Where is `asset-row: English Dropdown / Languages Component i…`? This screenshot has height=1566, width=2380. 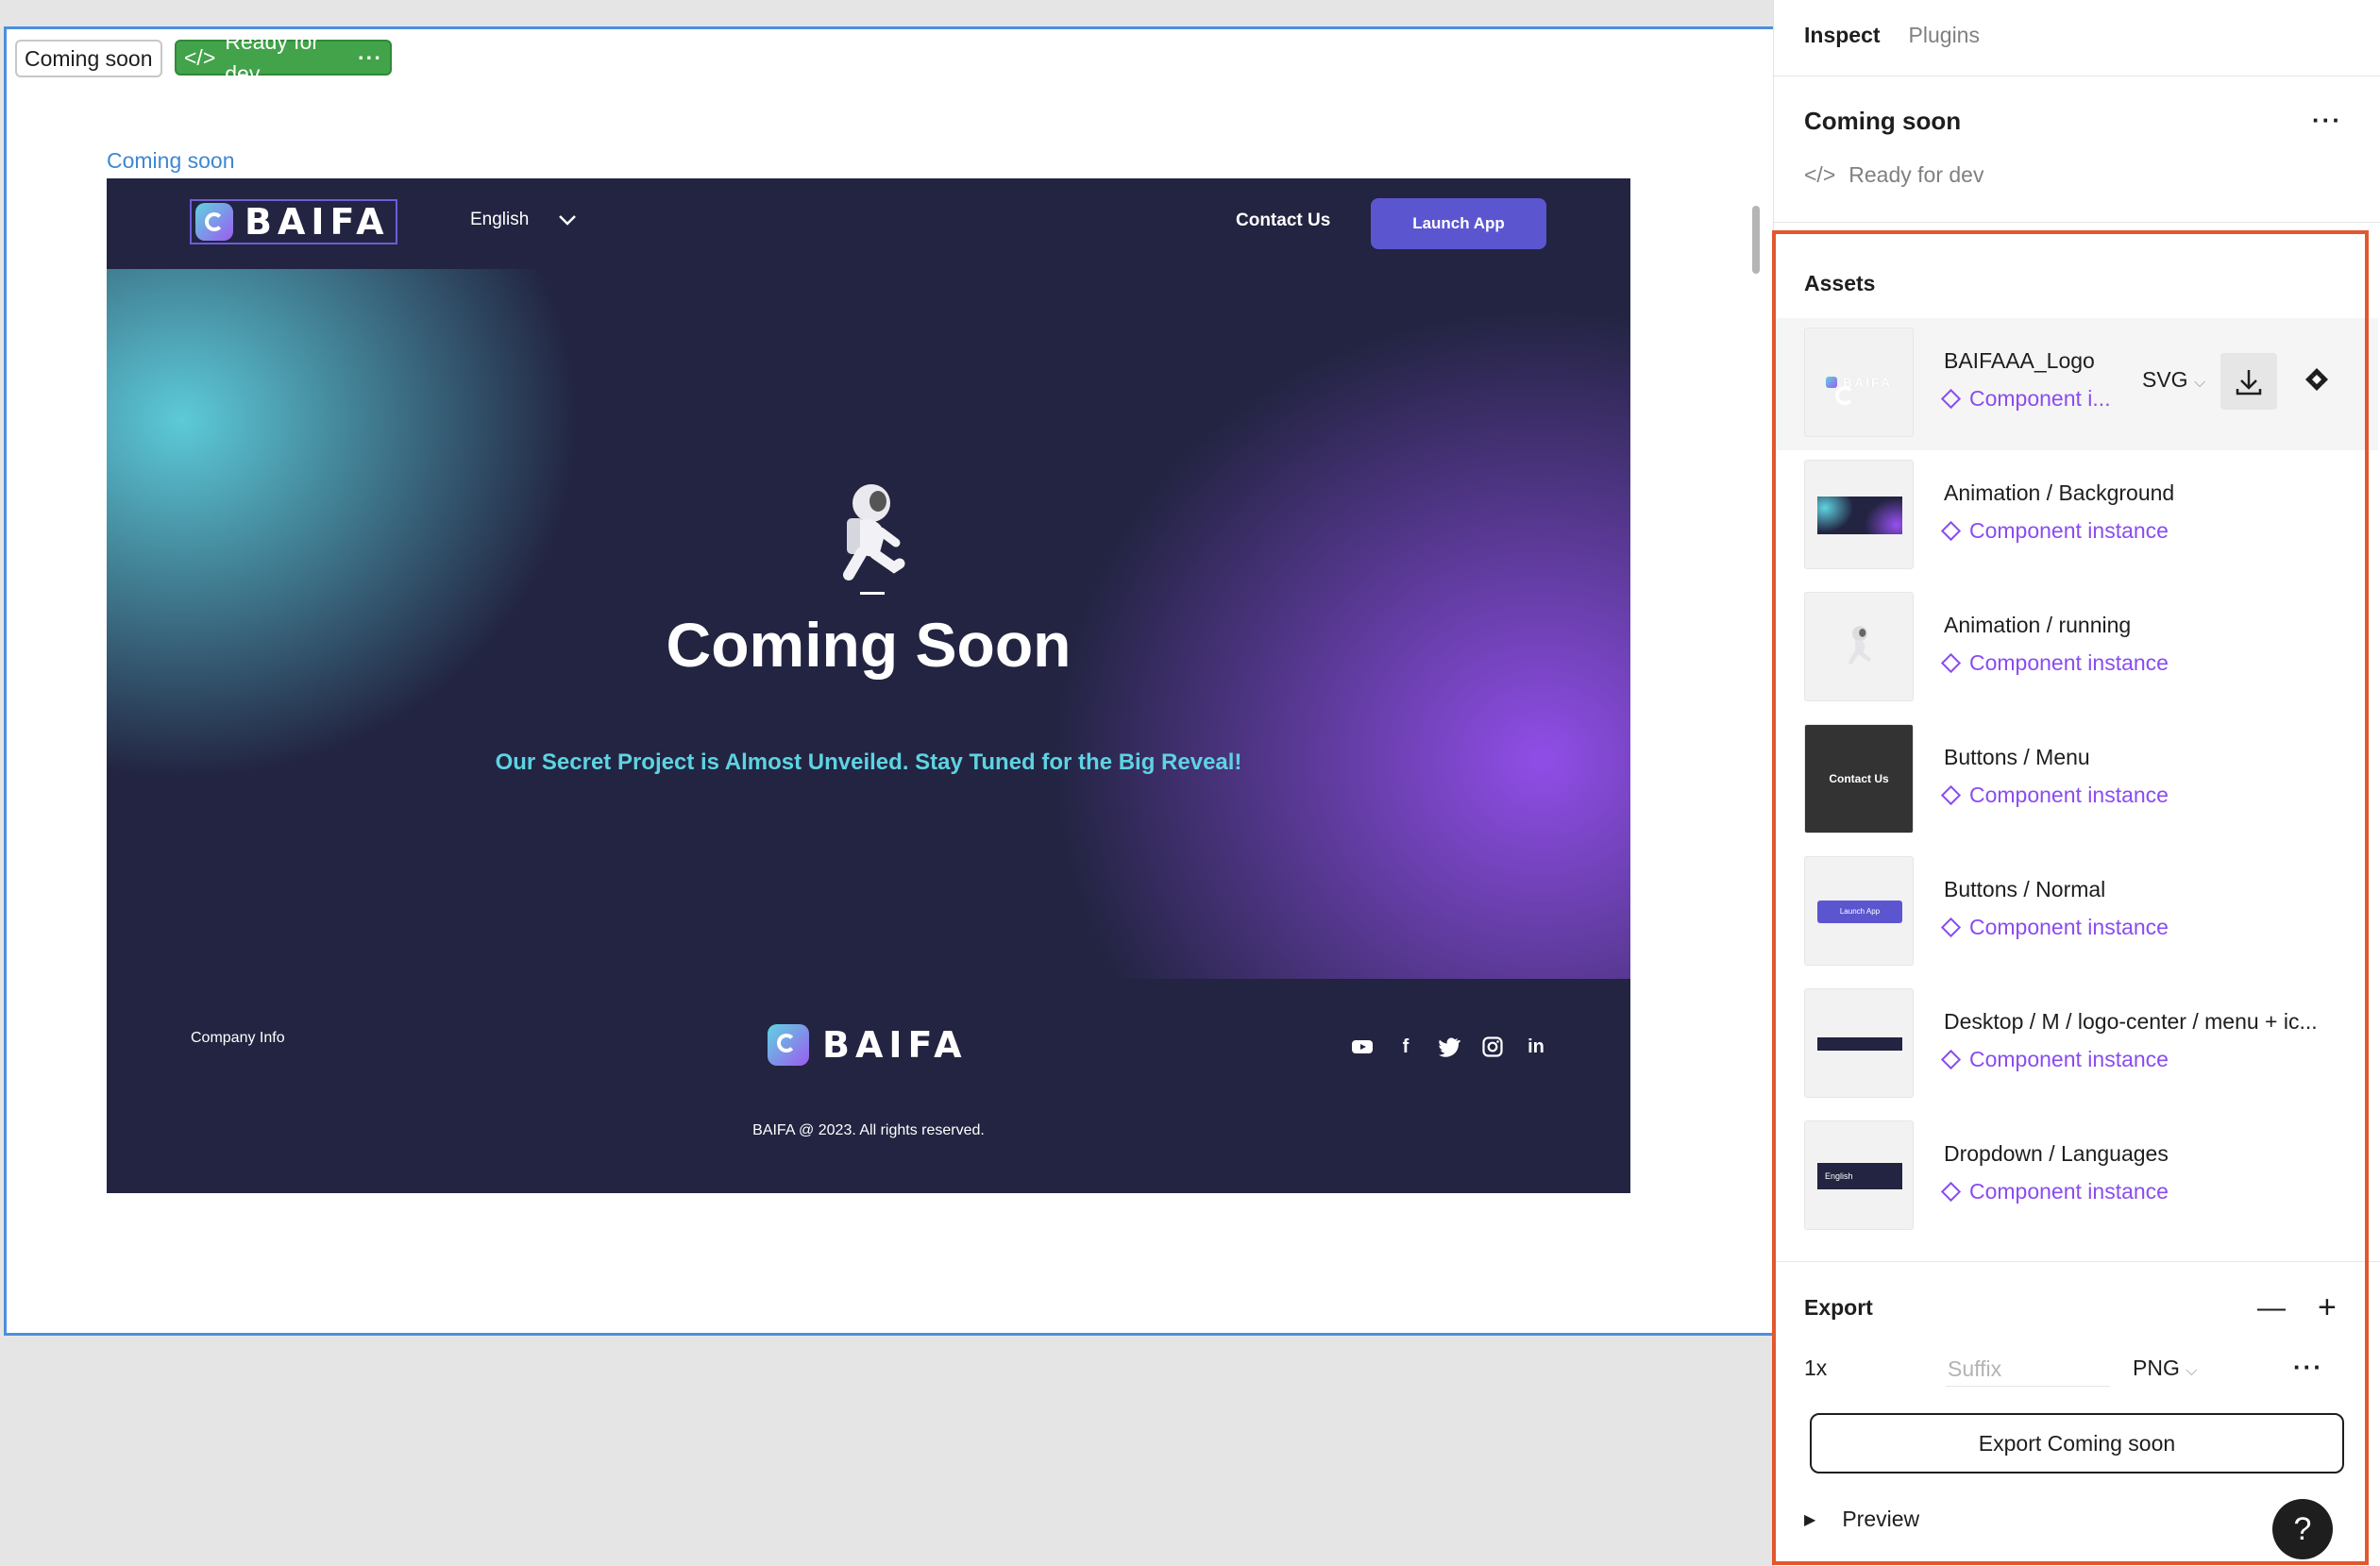 asset-row: English Dropdown / Languages Component i… is located at coordinates (2076, 1177).